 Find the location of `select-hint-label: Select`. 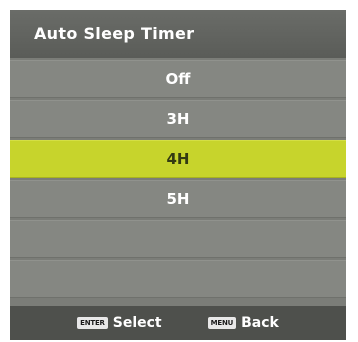

select-hint-label: Select is located at coordinates (137, 323).